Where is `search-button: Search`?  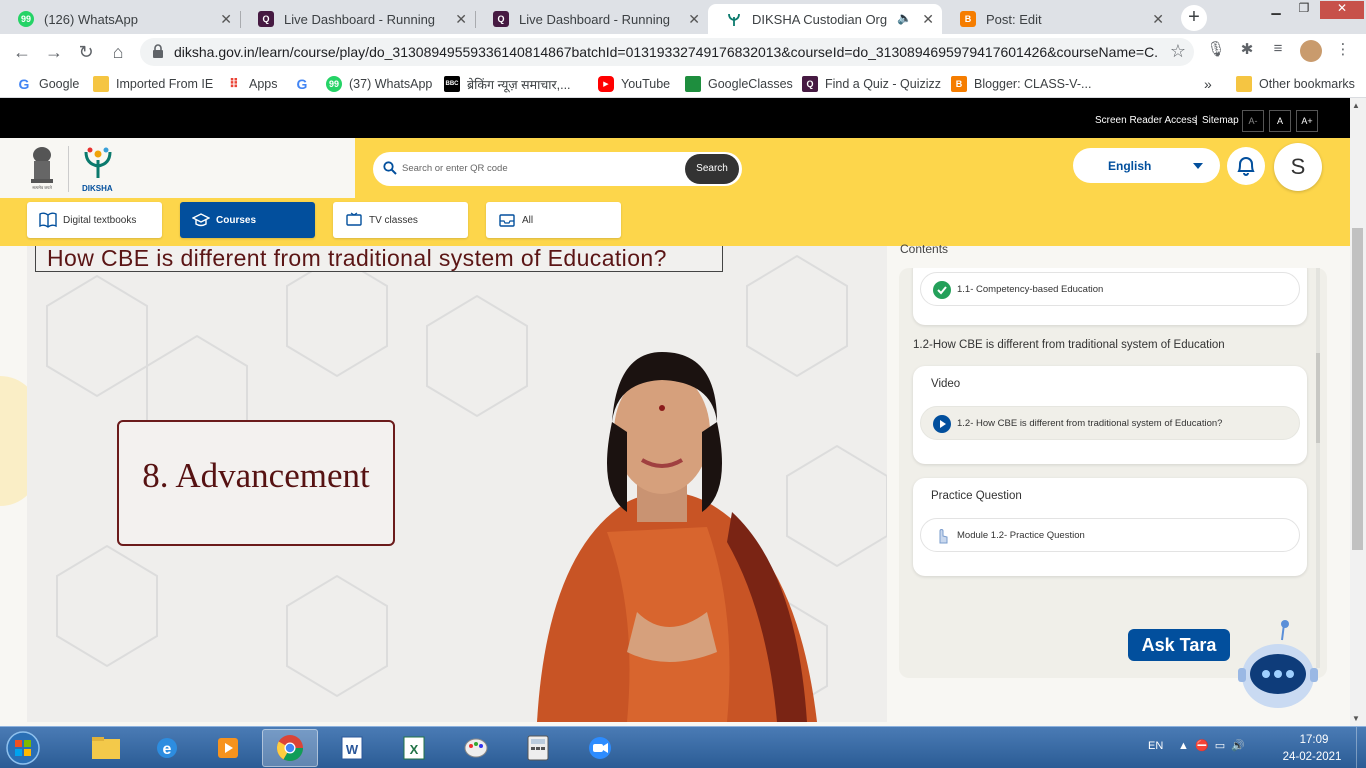
search-button: Search is located at coordinates (712, 169).